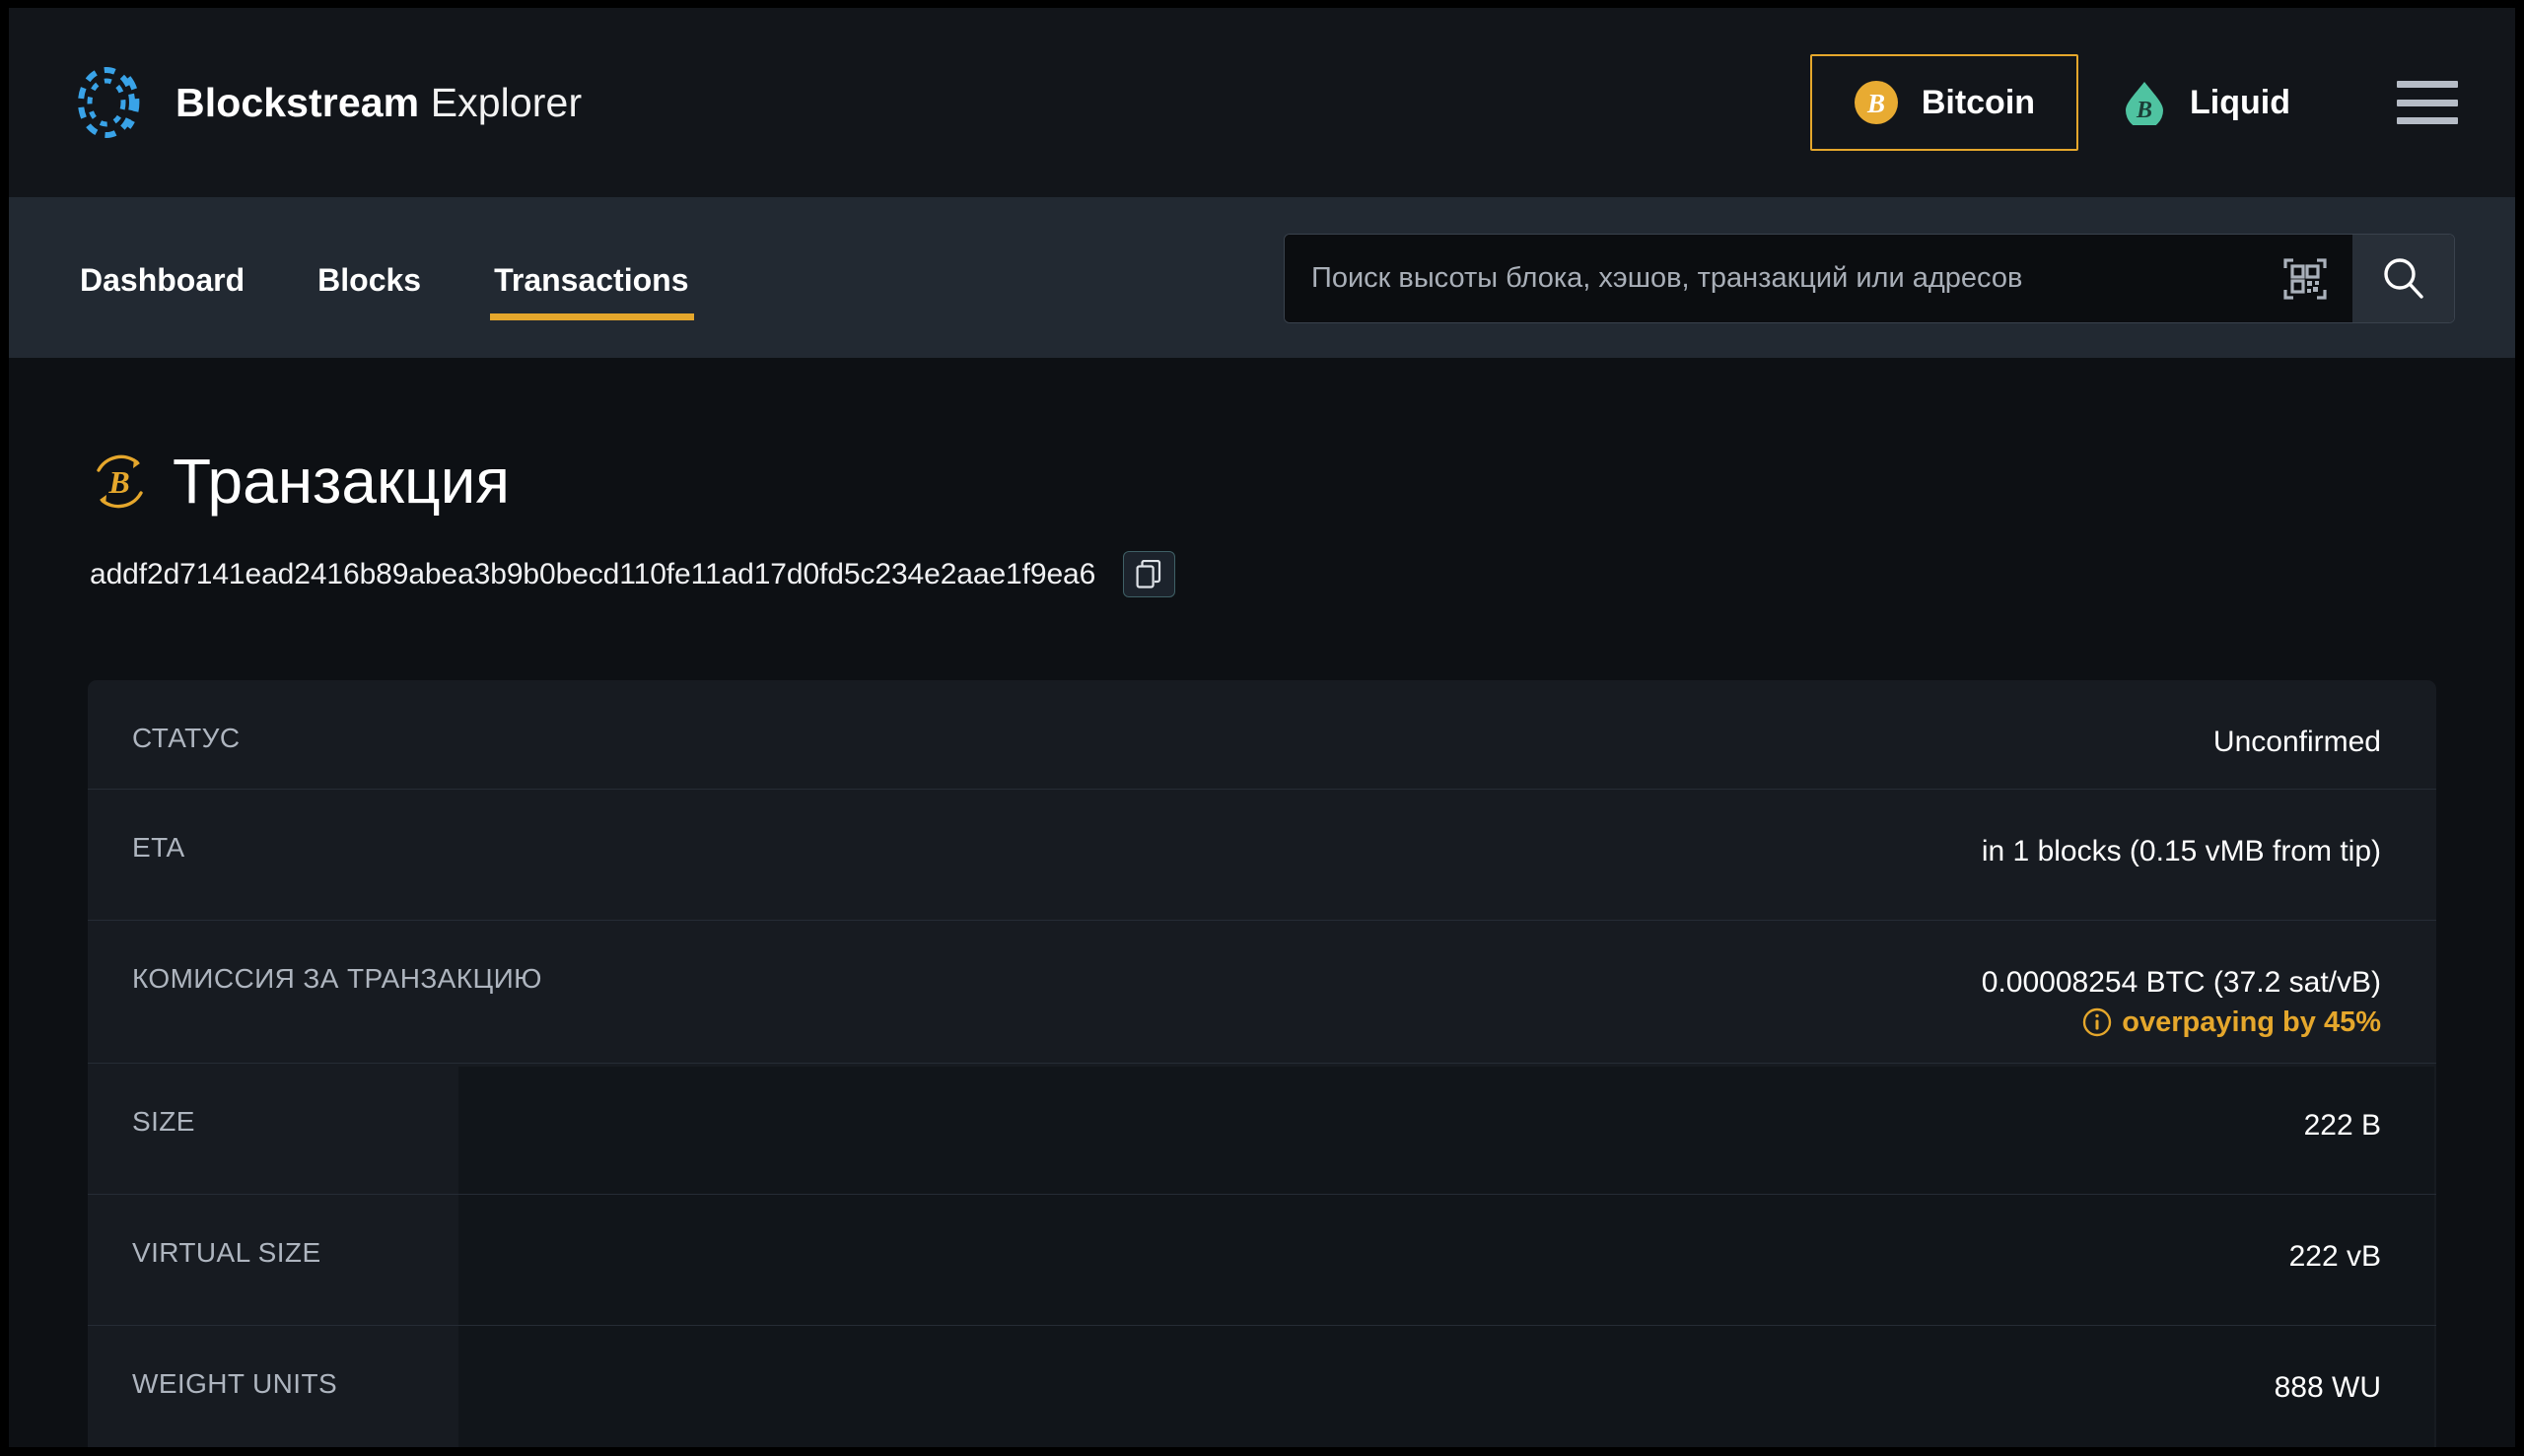  Describe the element at coordinates (342, 481) in the screenshot. I see `page-title-text: Транзакция` at that location.